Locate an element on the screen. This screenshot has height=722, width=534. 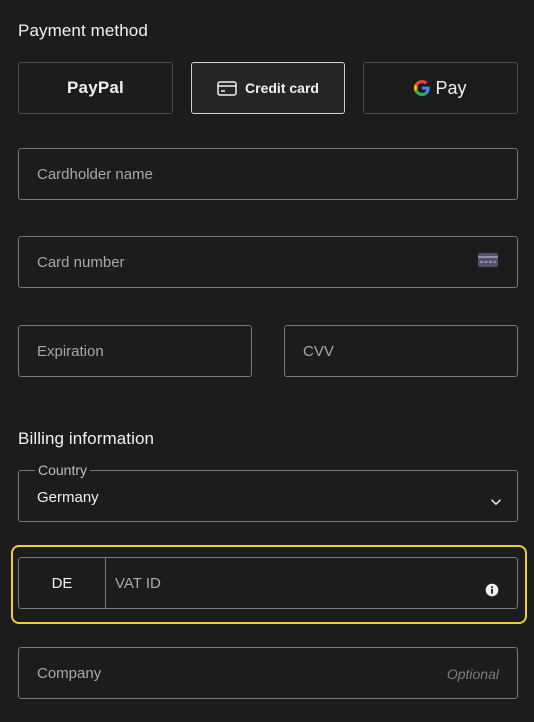
expiration-field is located at coordinates (135, 351).